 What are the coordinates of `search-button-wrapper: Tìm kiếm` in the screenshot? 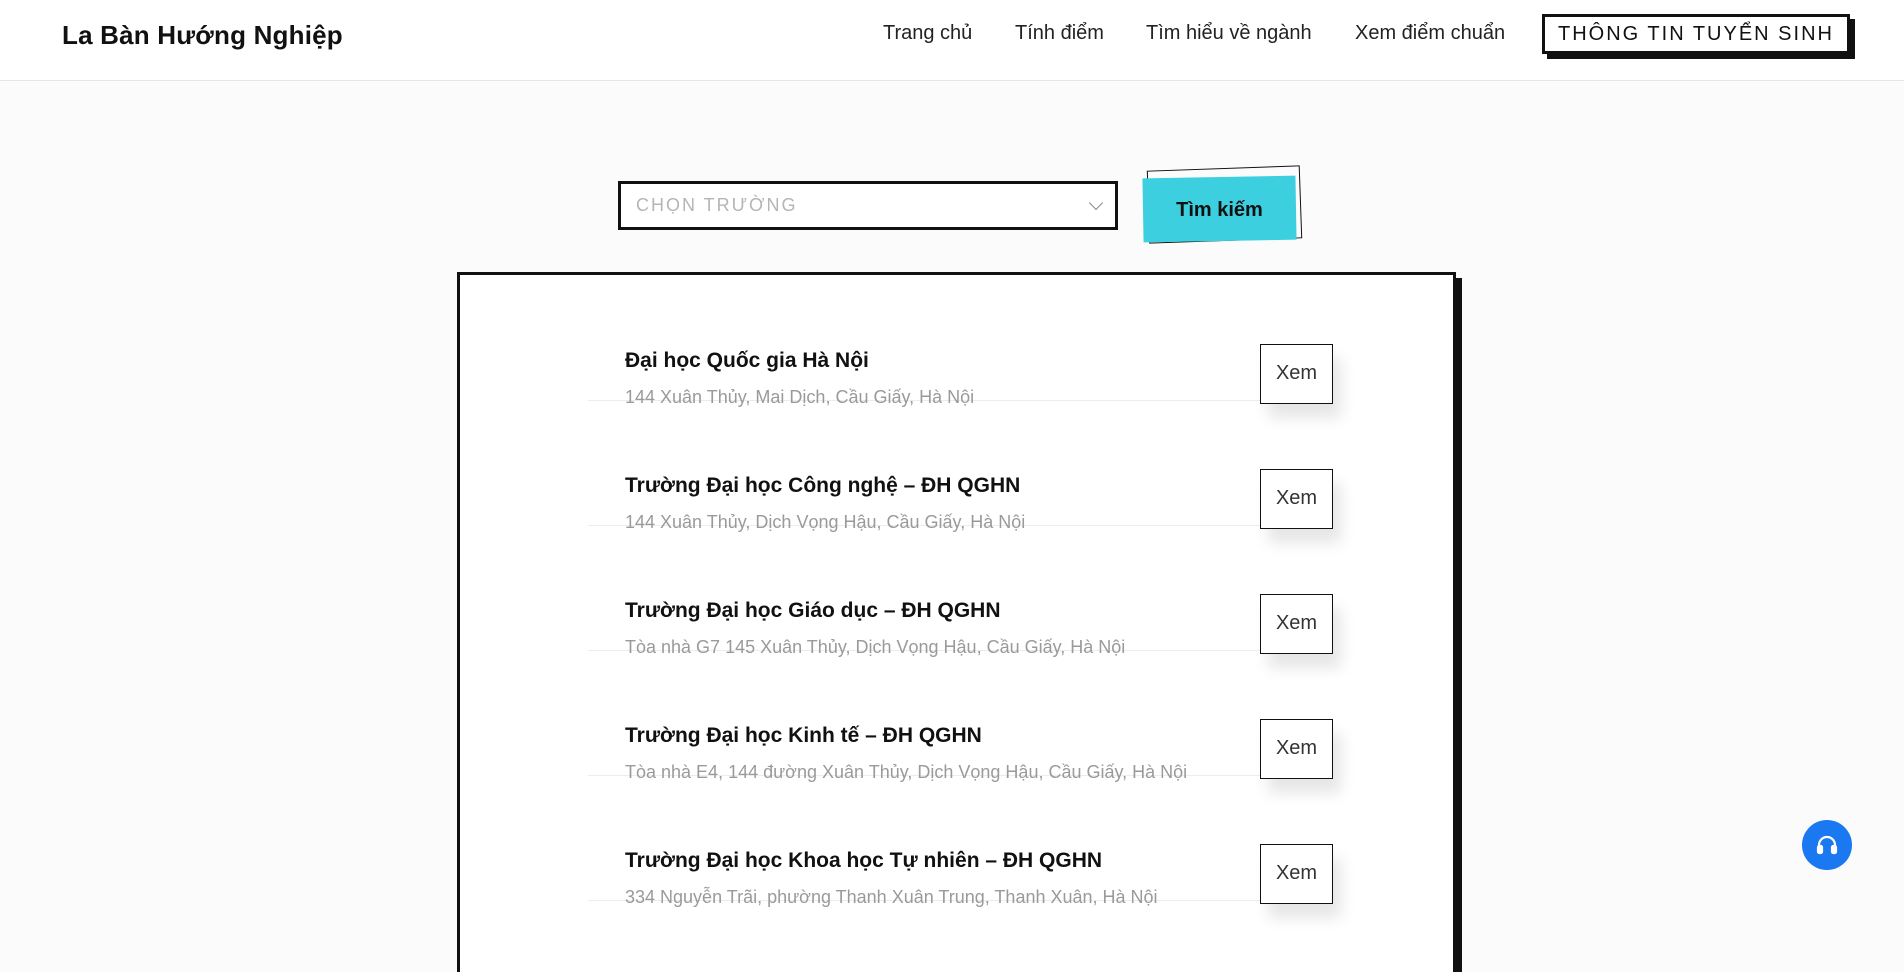 It's located at (1222, 205).